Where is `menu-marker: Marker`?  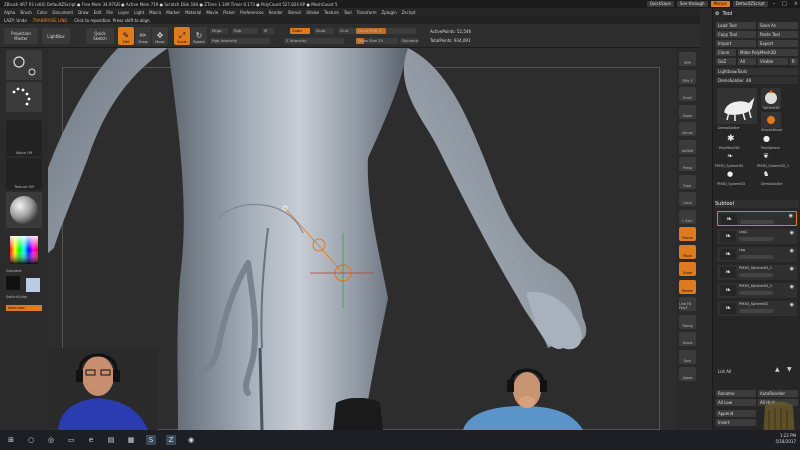
menu-marker: Marker is located at coordinates (173, 12).